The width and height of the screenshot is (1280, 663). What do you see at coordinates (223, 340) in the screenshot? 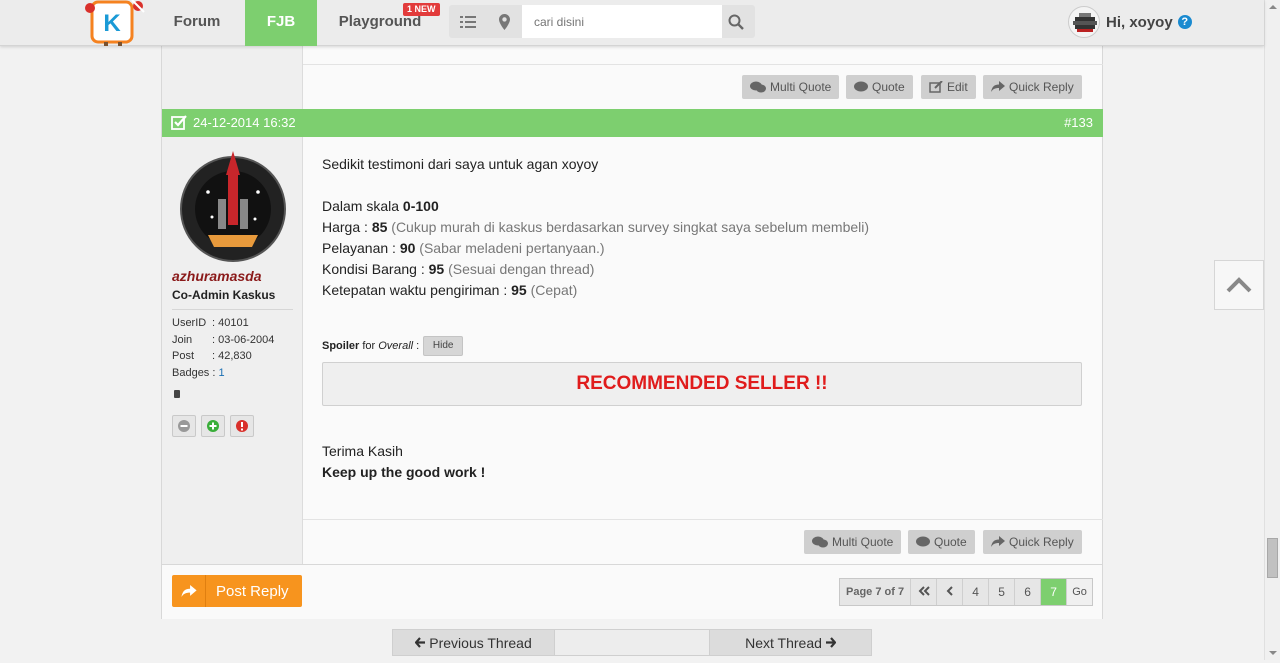
I see `author-join-date: Join: 03-06-2004` at bounding box center [223, 340].